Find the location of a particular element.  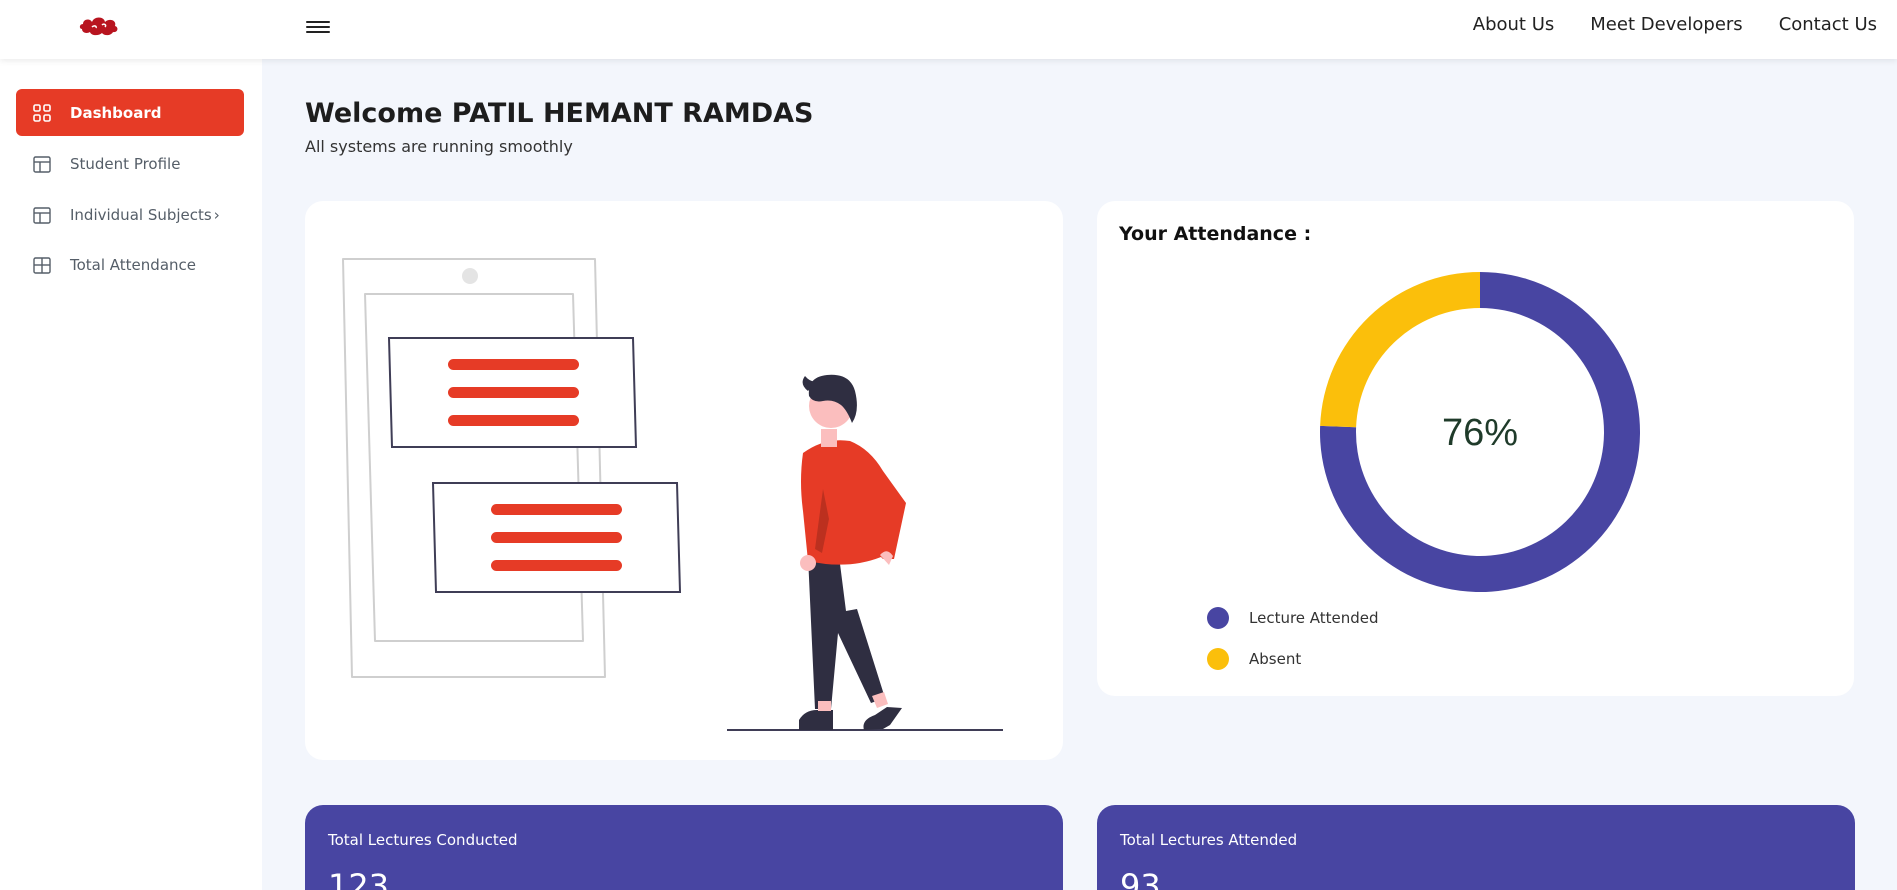

chevron-right-icon: › is located at coordinates (216, 214).